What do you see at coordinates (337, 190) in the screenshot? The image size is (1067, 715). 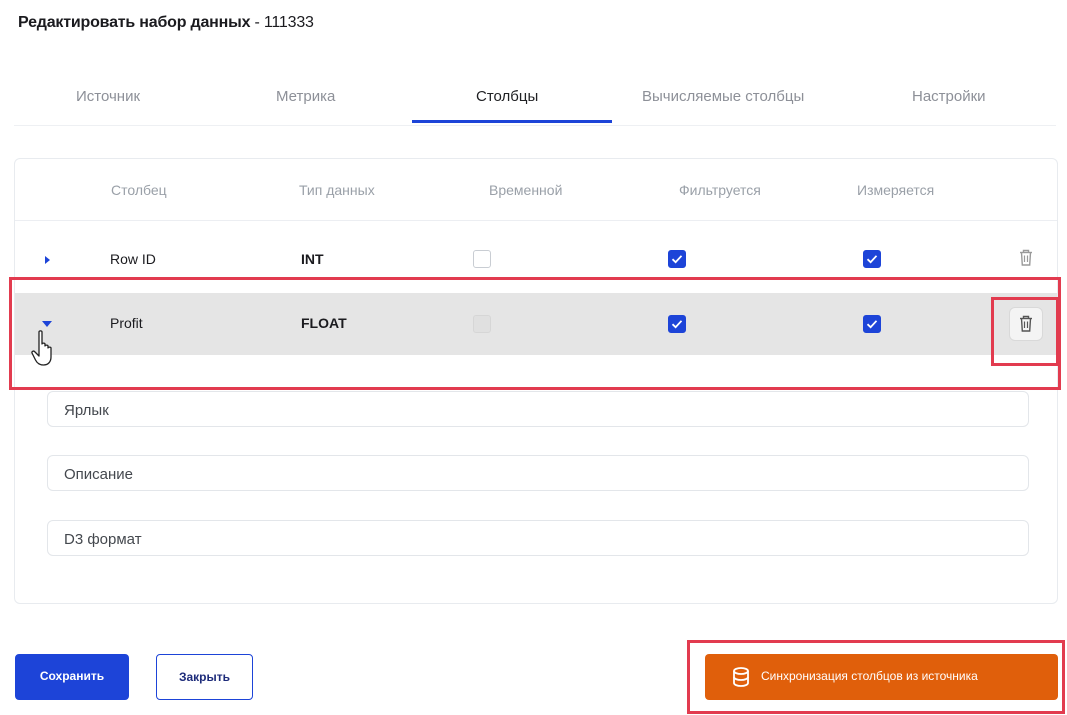 I see `header-data-type: Тип данных` at bounding box center [337, 190].